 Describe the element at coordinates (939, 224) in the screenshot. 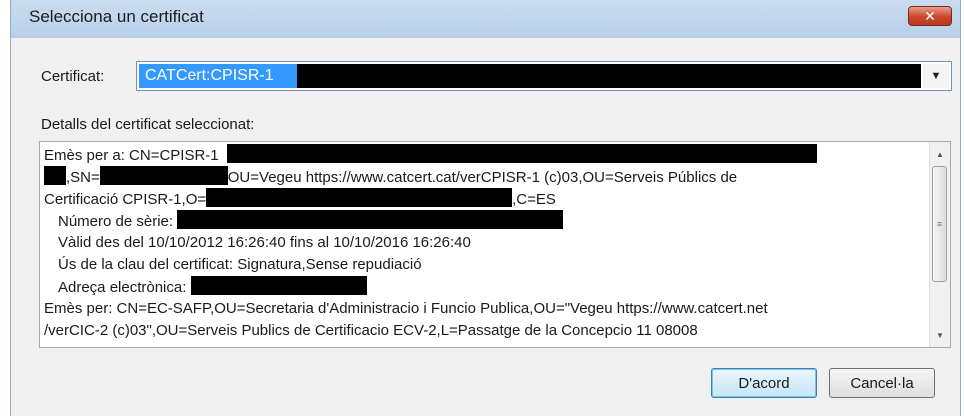

I see `scroll-thumb: ≡` at that location.